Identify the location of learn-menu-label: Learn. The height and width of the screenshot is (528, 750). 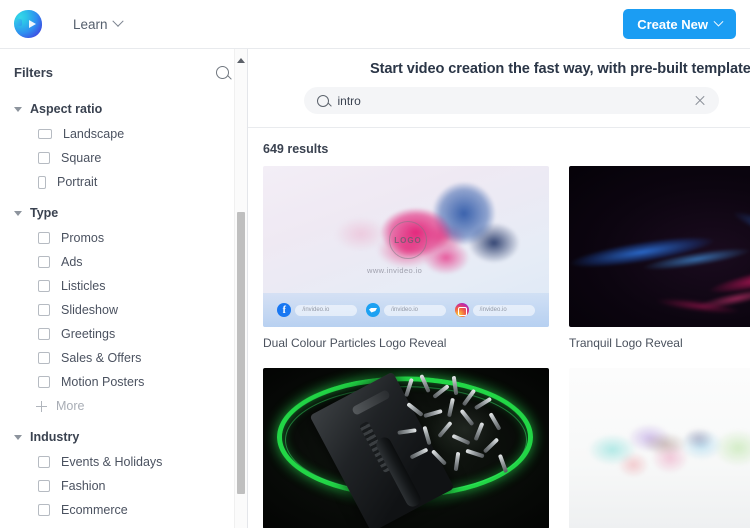
(90, 24).